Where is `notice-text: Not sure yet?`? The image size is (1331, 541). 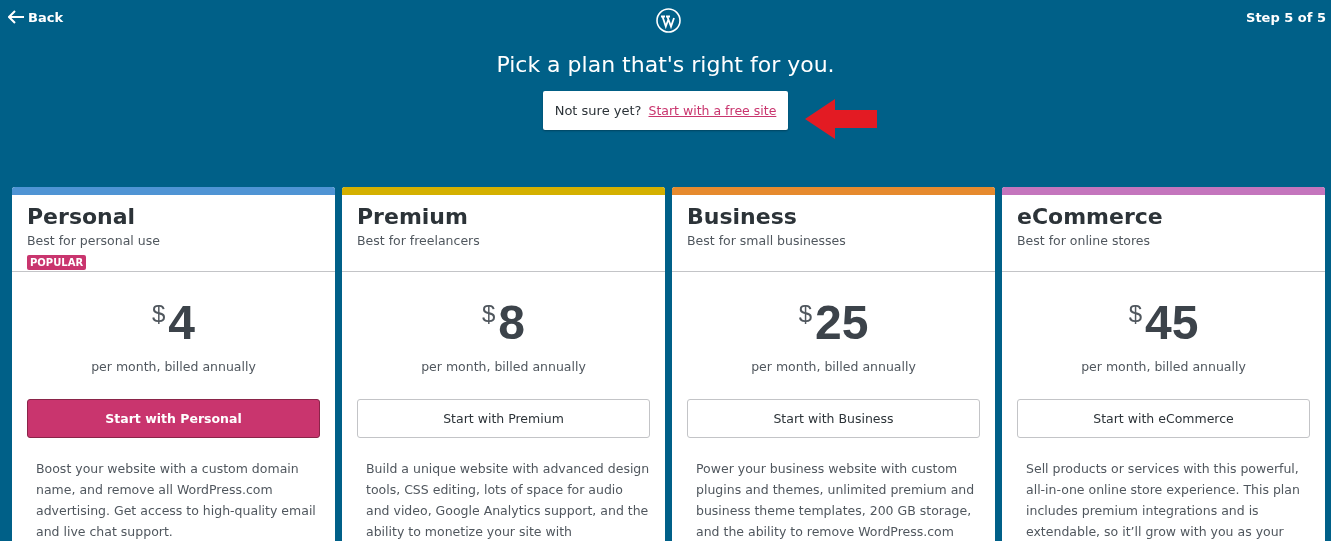
notice-text: Not sure yet? is located at coordinates (598, 110).